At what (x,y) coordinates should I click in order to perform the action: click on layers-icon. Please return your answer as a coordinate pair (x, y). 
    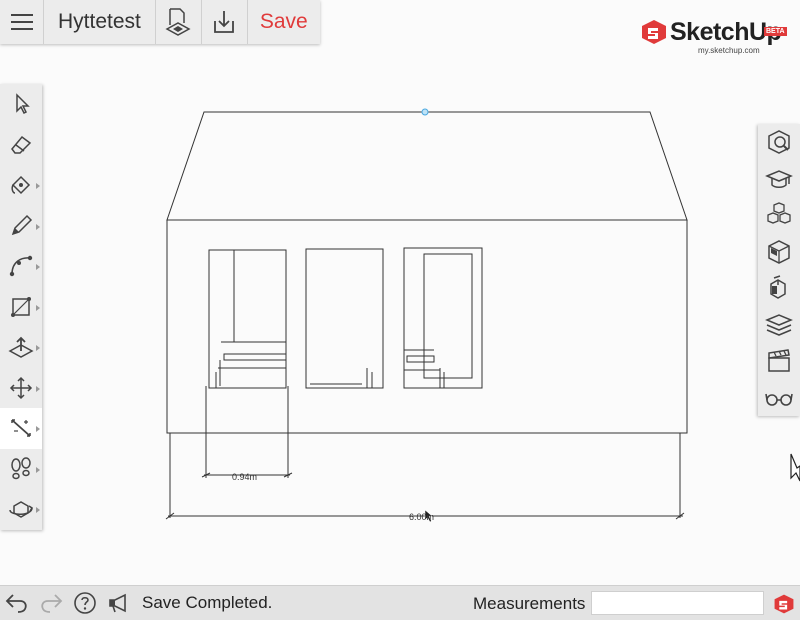
    Looking at the image, I should click on (779, 324).